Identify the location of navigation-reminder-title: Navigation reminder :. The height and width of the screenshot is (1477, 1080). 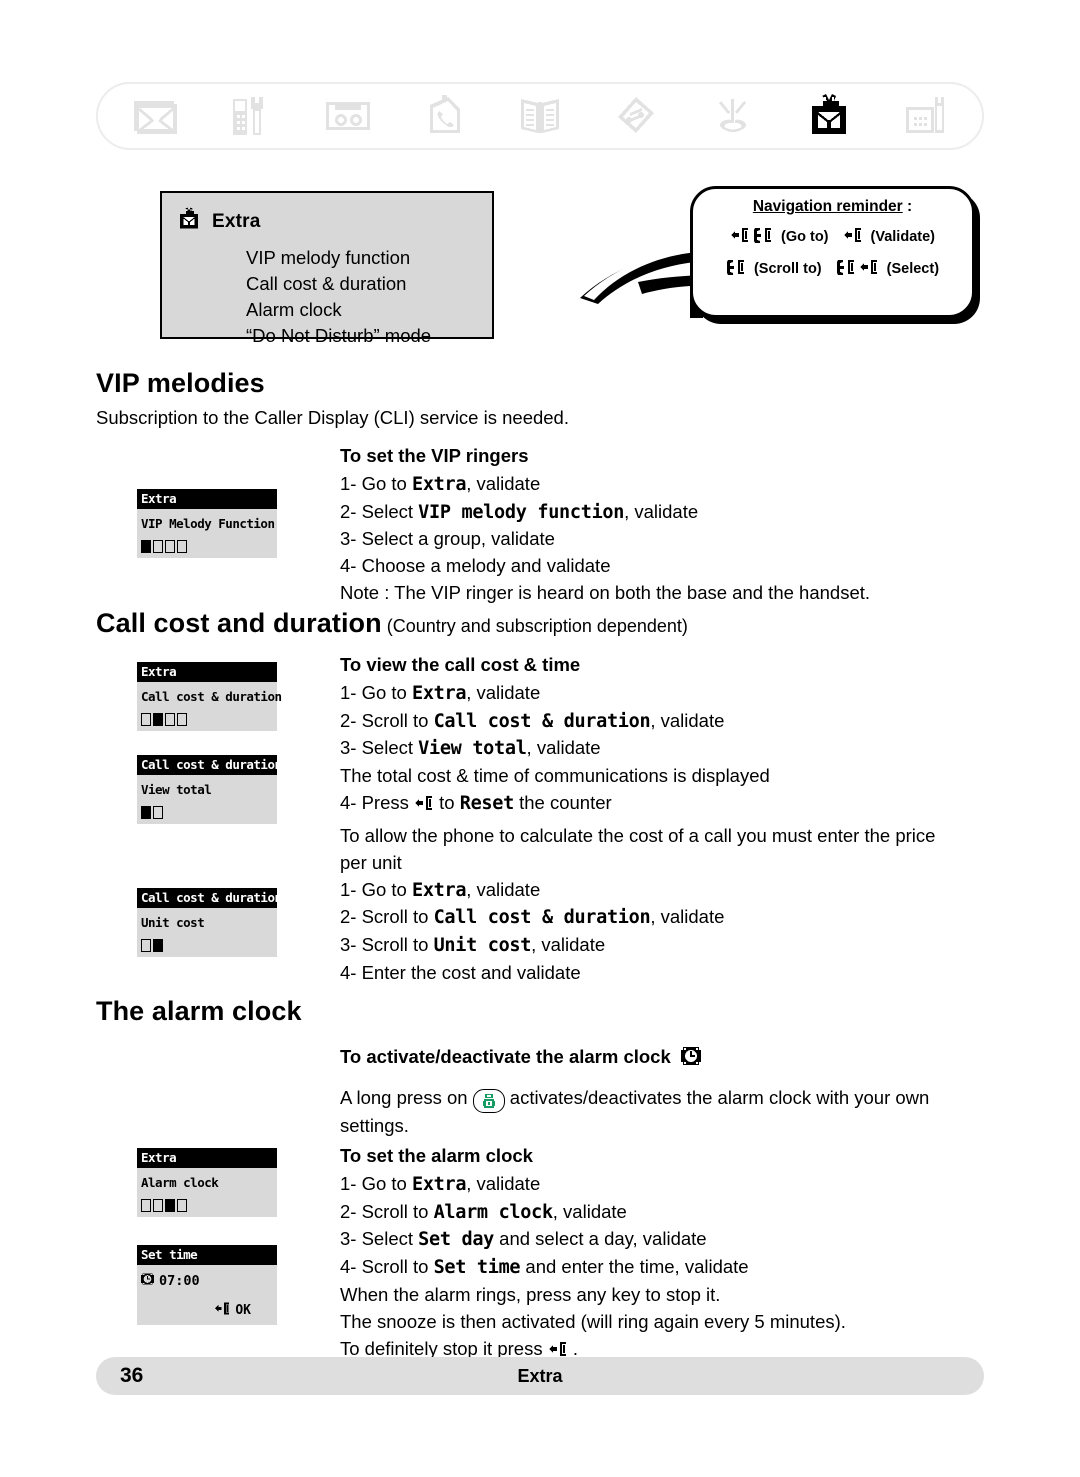
(832, 207).